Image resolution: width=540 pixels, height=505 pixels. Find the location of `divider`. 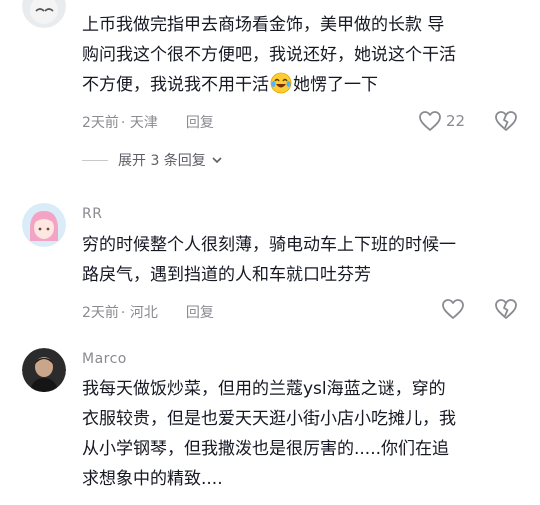

divider is located at coordinates (95, 160).